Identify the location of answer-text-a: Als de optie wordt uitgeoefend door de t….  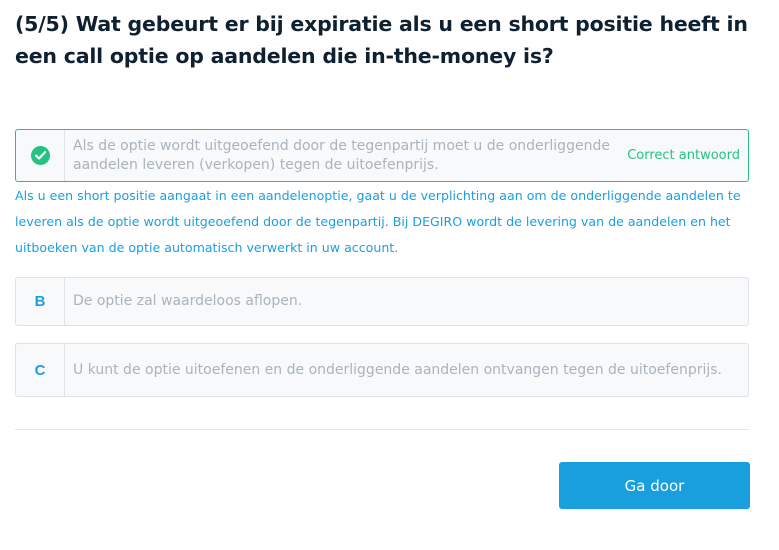
(341, 155).